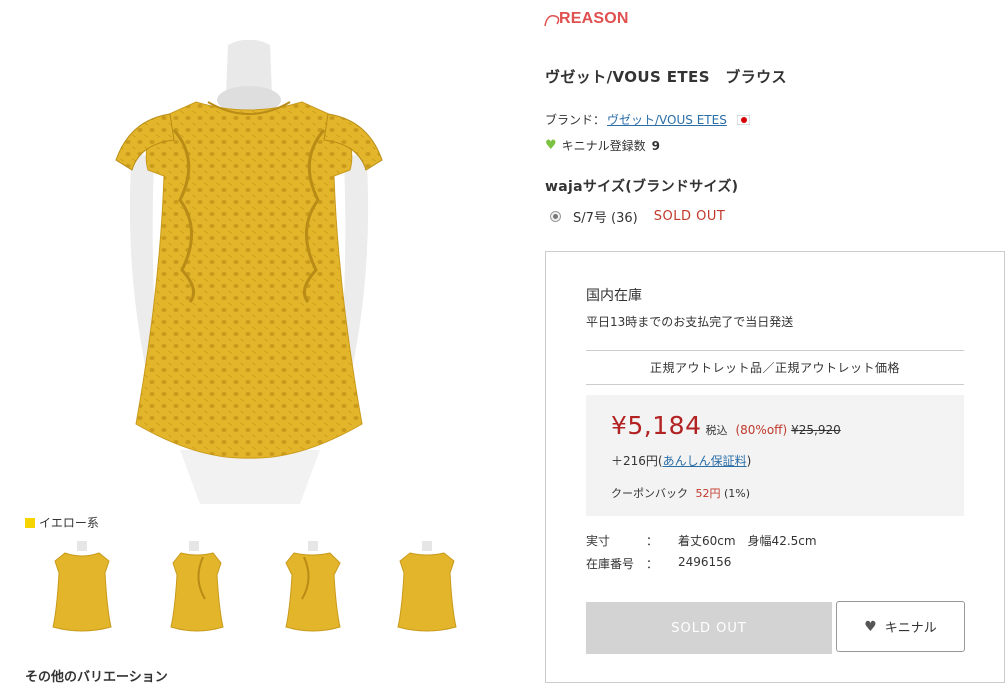  What do you see at coordinates (716, 430) in the screenshot?
I see `tax-label: 税込` at bounding box center [716, 430].